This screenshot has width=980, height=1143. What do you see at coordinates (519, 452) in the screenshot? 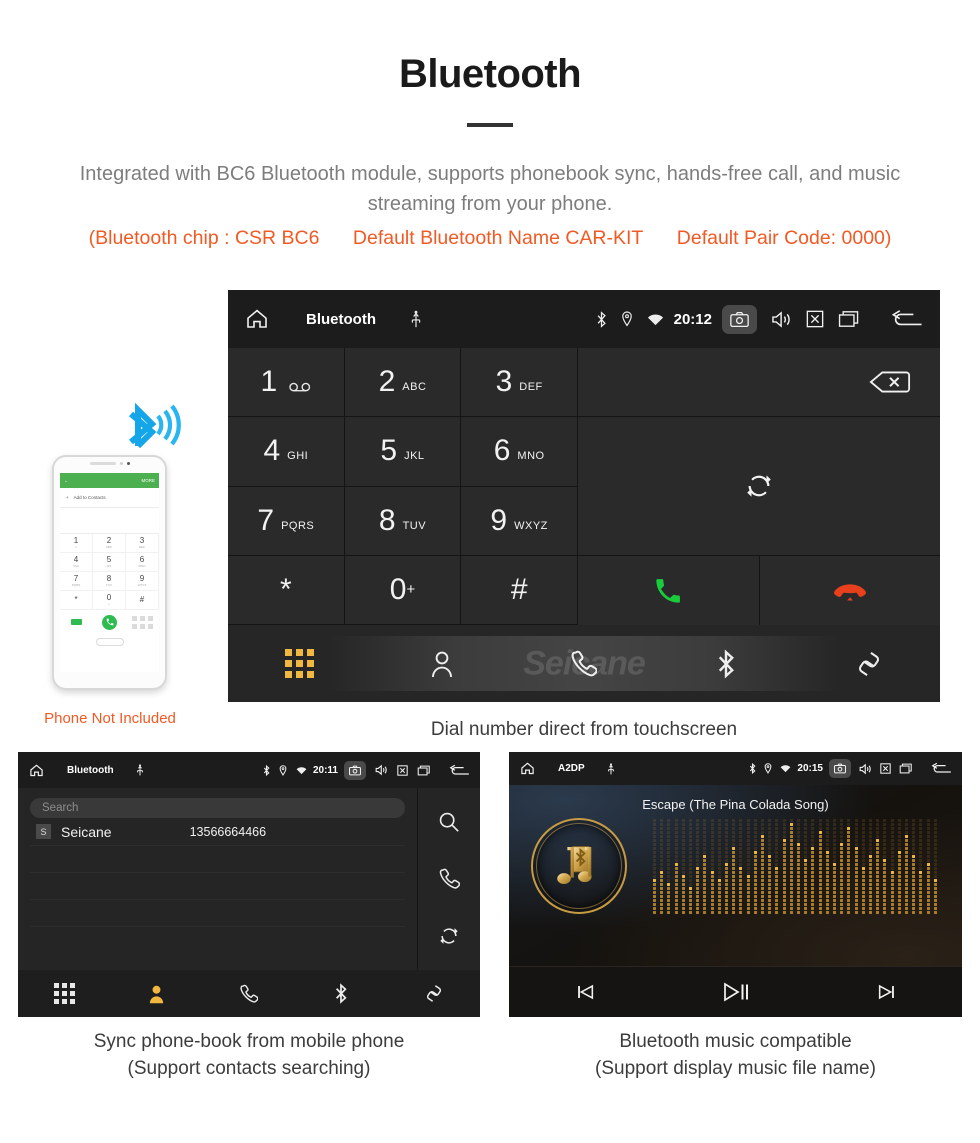
I see `key-6: 6 MNO` at bounding box center [519, 452].